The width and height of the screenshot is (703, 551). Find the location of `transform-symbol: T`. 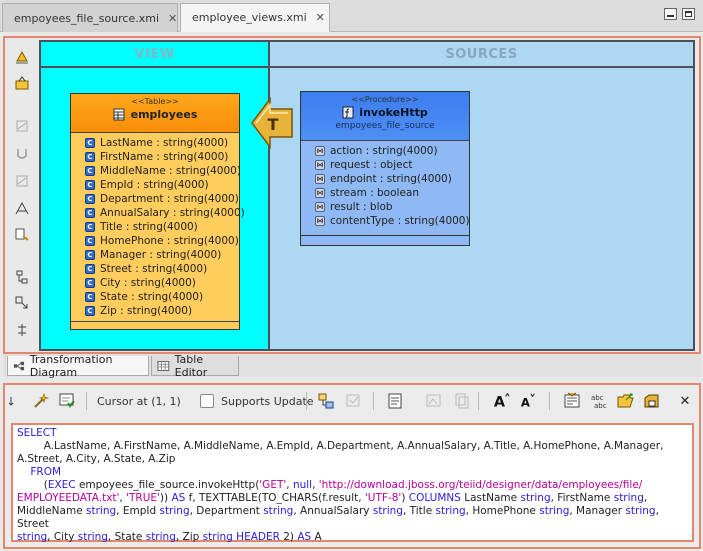

transform-symbol: T is located at coordinates (273, 124).